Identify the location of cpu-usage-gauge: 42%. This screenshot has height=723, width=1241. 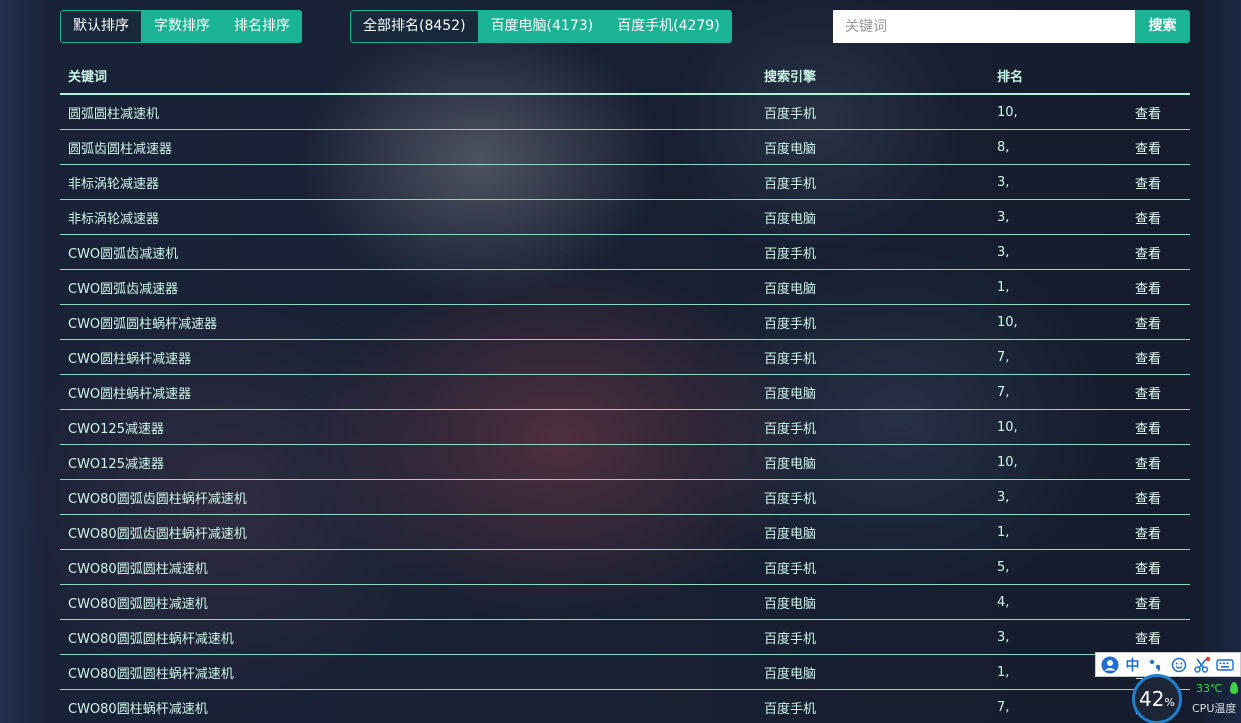
(1157, 698).